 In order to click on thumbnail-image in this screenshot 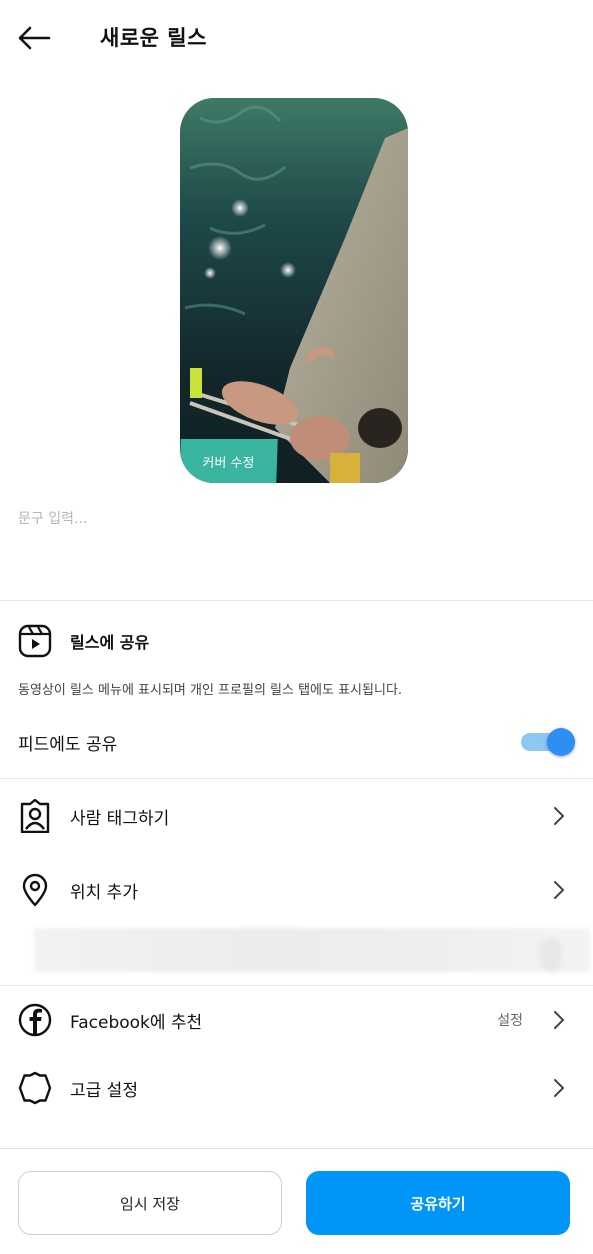, I will do `click(294, 290)`.